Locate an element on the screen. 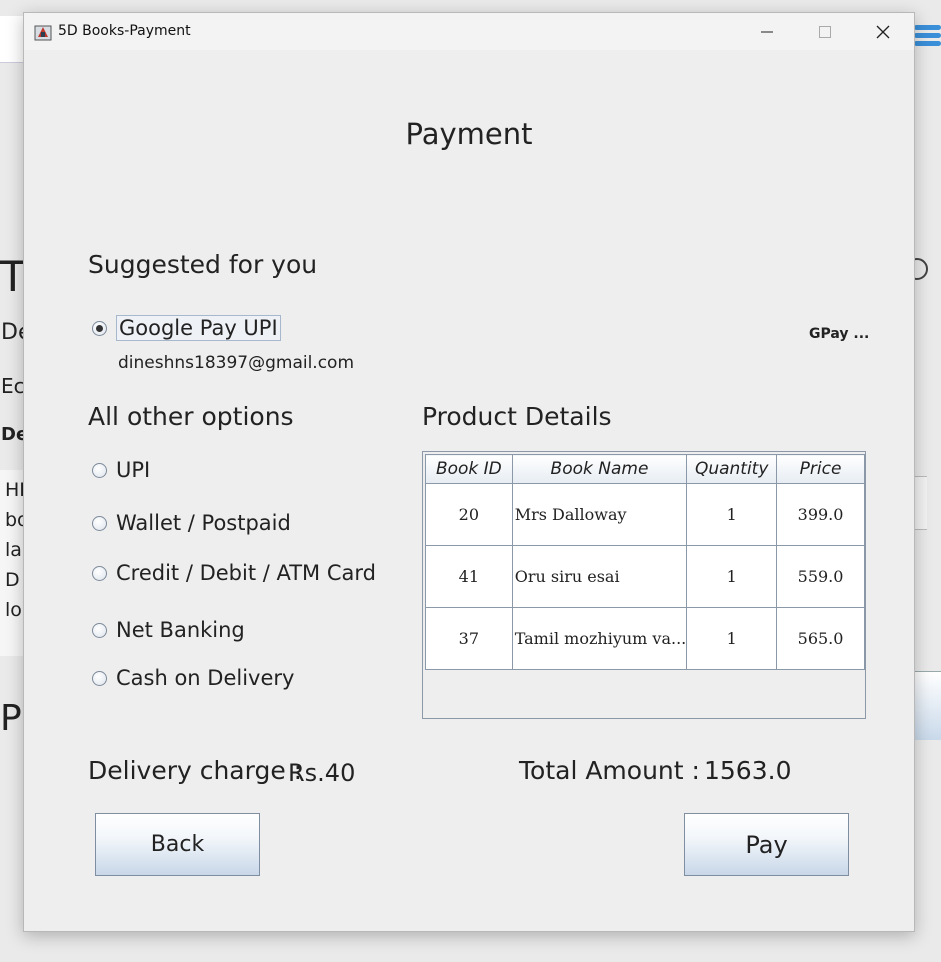 This screenshot has height=962, width=941. wallet-option: Wallet / Postpaid is located at coordinates (191, 523).